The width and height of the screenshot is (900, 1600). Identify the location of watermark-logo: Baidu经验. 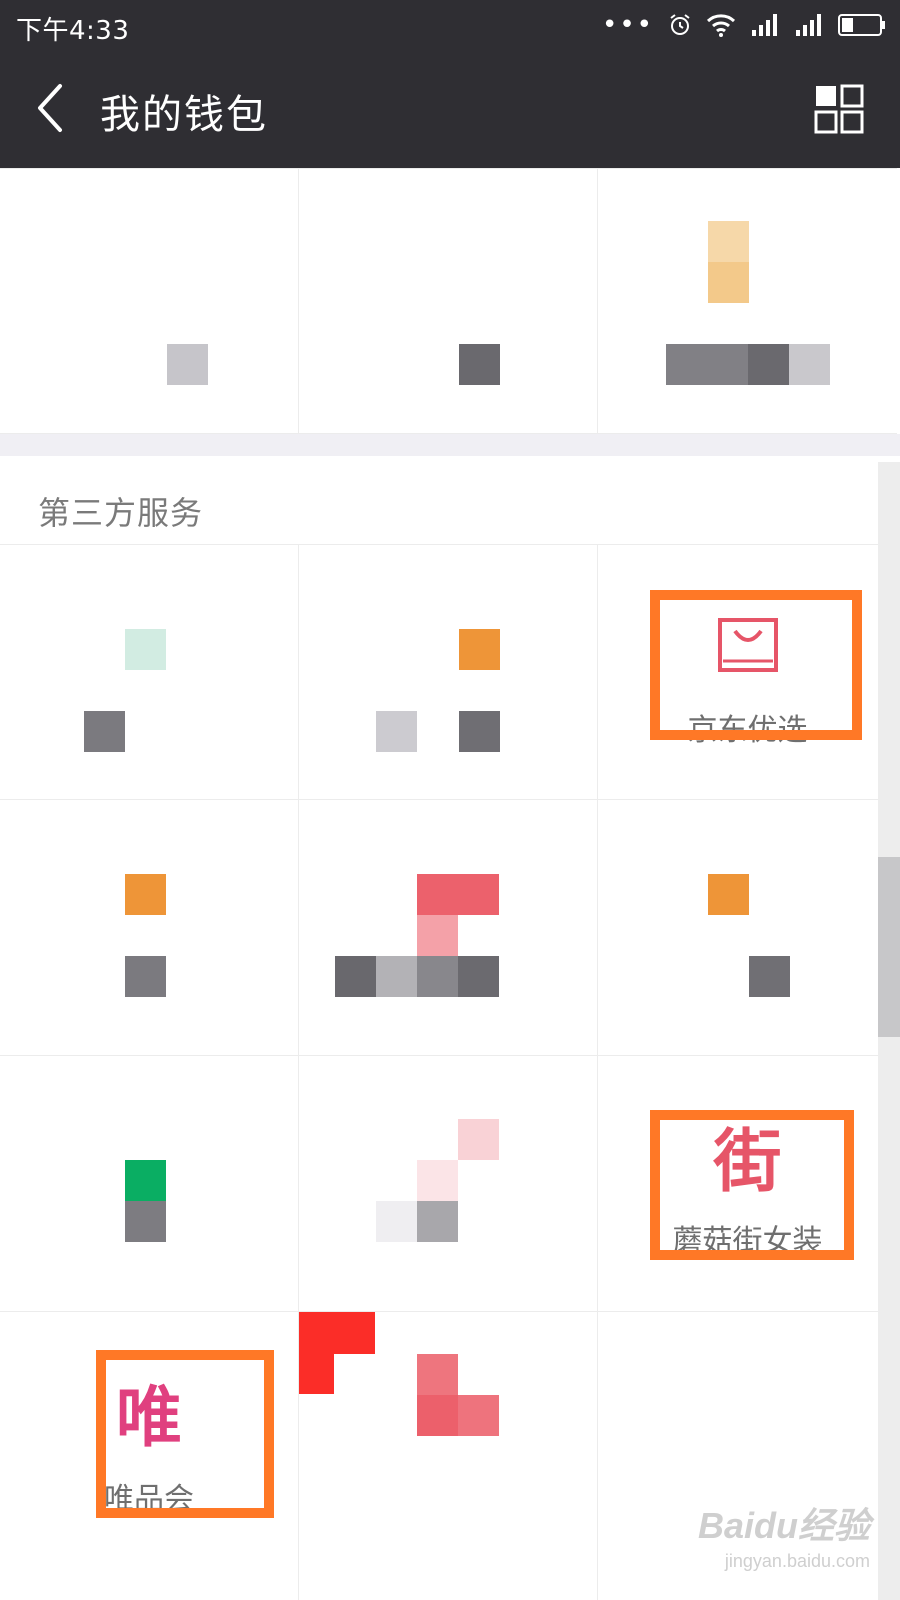
(783, 1525).